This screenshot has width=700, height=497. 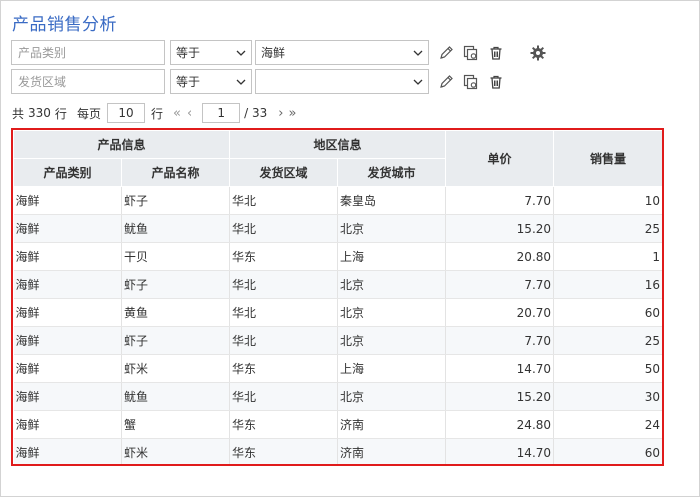 I want to click on table-cell: 15.20, so click(x=500, y=228).